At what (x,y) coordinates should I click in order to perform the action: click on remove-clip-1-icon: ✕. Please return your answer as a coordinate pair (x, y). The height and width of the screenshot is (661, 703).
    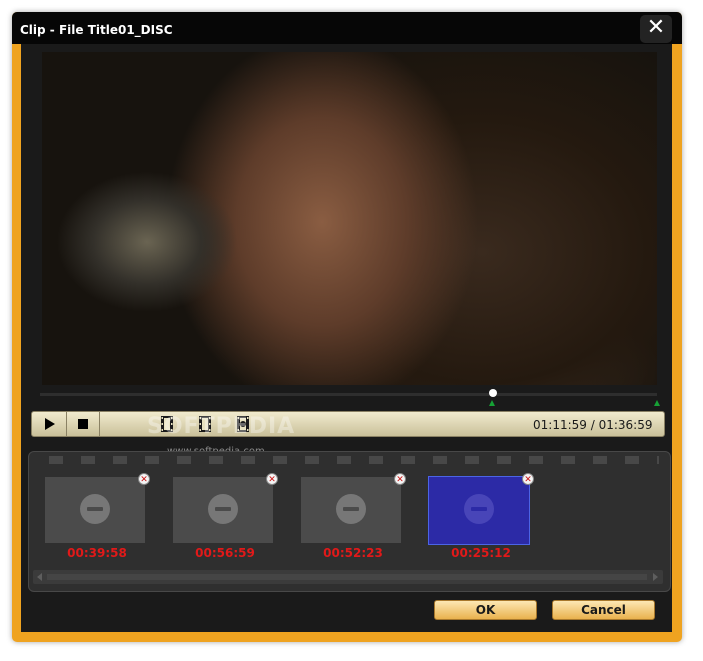
    Looking at the image, I should click on (144, 479).